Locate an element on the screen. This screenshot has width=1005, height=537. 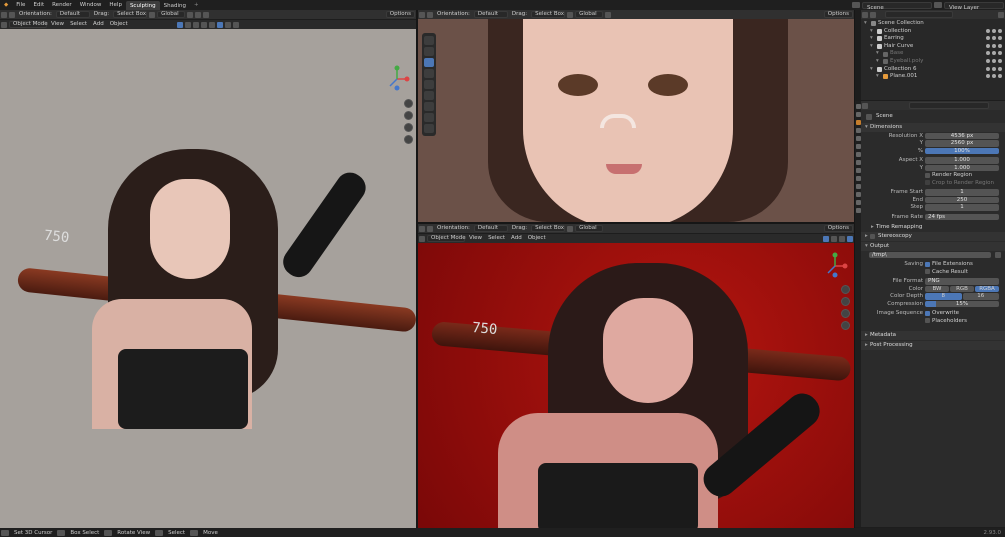
add-cube-tool-icon is located at coordinates (429, 128).